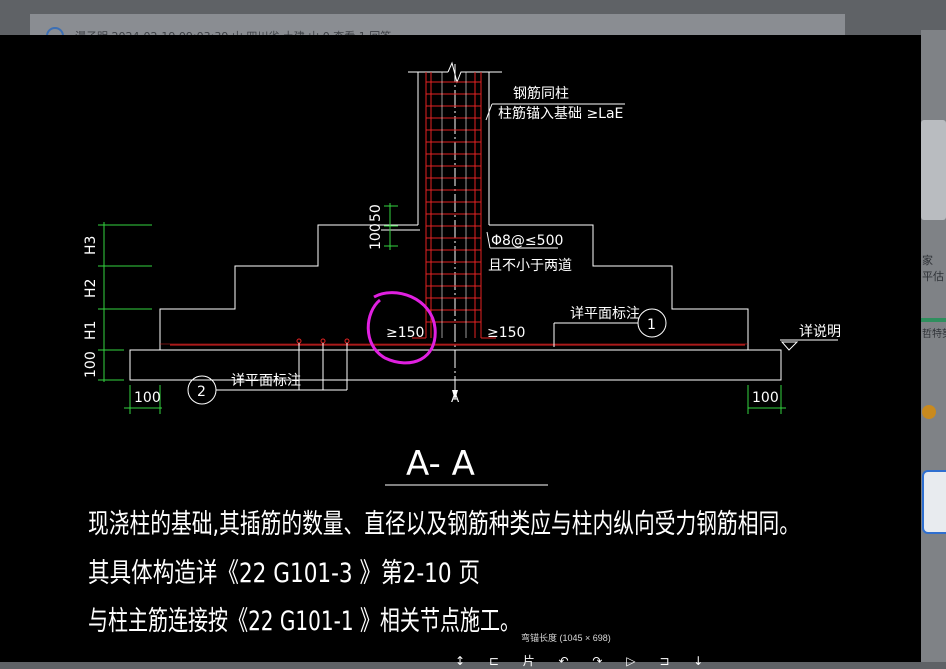 The width and height of the screenshot is (946, 669). Describe the element at coordinates (933, 276) in the screenshot. I see `sidebar-label-assess: 平估` at that location.